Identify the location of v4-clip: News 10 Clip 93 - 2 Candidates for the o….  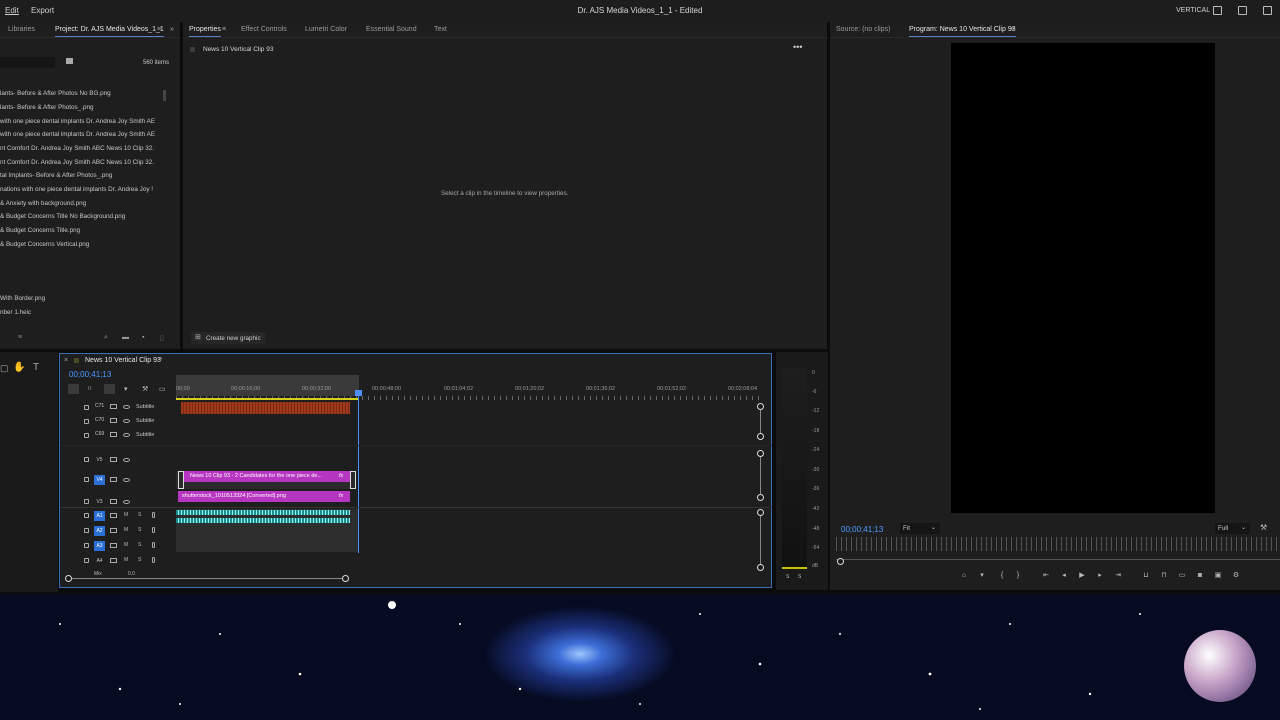
(267, 476).